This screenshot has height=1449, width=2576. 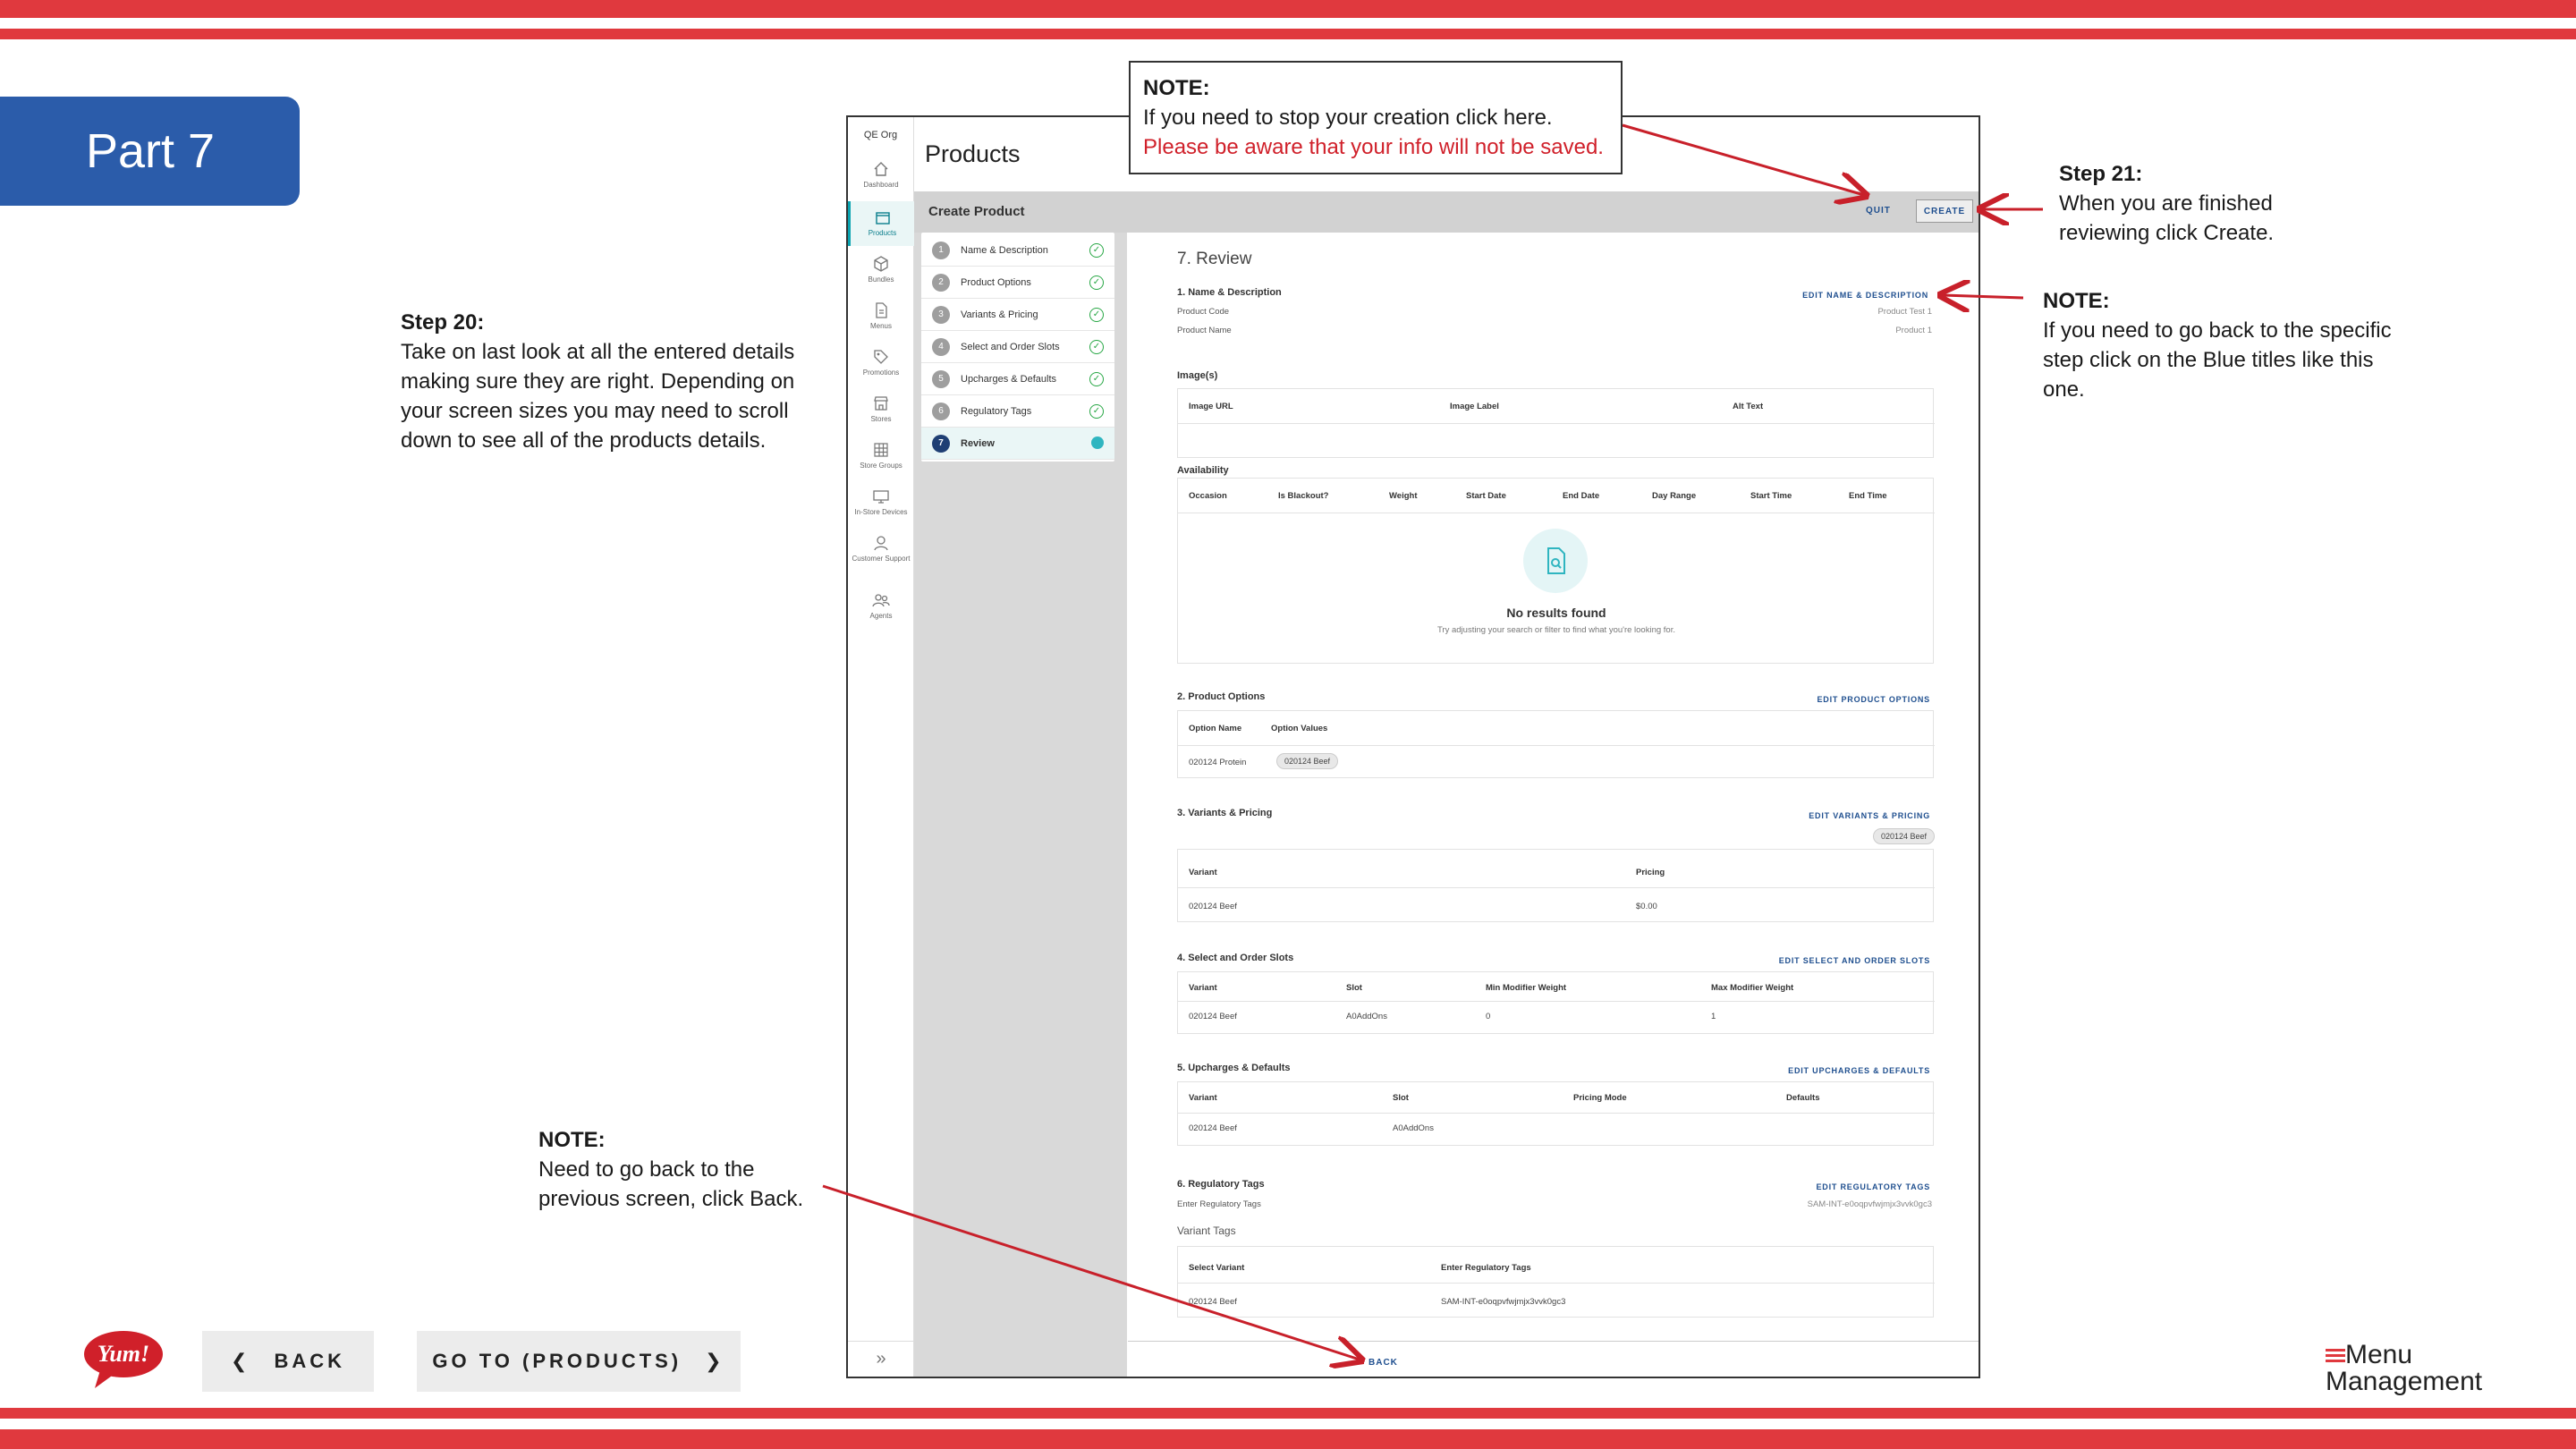 I want to click on step-item-review: 7 Review, so click(x=1017, y=444).